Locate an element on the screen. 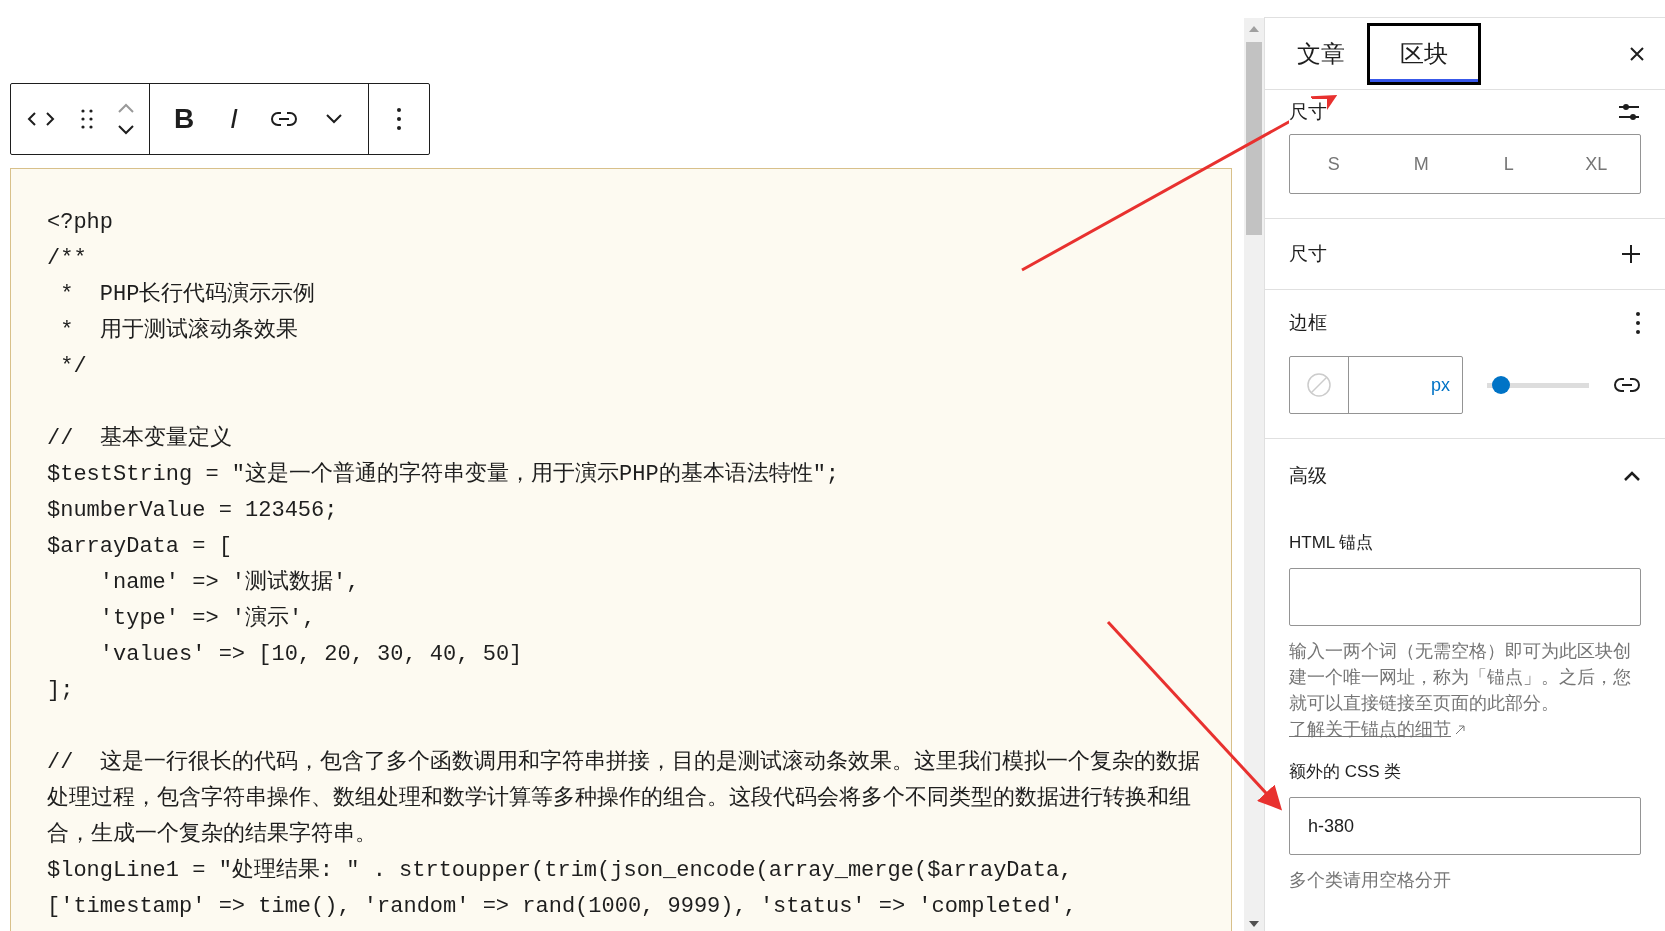 The image size is (1665, 931). code-line: 'values' => [10, 20, 30, 40, 50] is located at coordinates (311, 655).